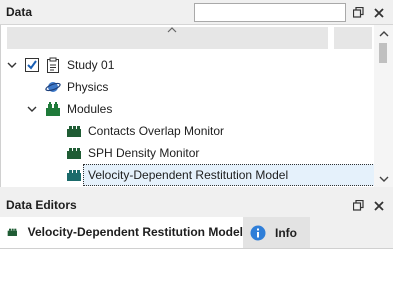 This screenshot has width=393, height=288. Describe the element at coordinates (88, 87) in the screenshot. I see `tree-item-label: Physics` at that location.